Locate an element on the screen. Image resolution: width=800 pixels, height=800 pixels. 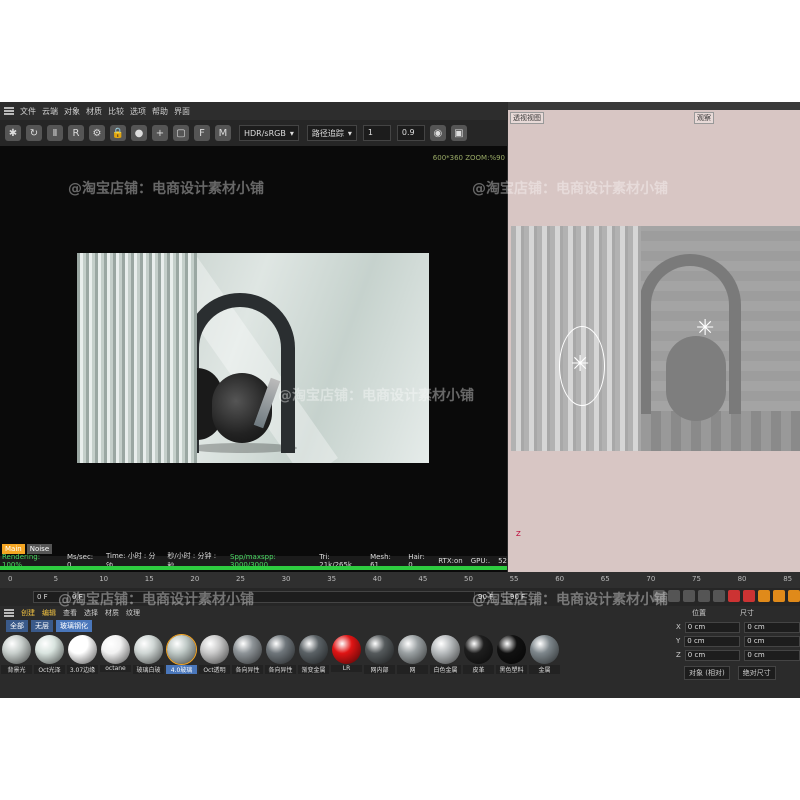
status-gpu: GPU:. is located at coordinates (480, 561).